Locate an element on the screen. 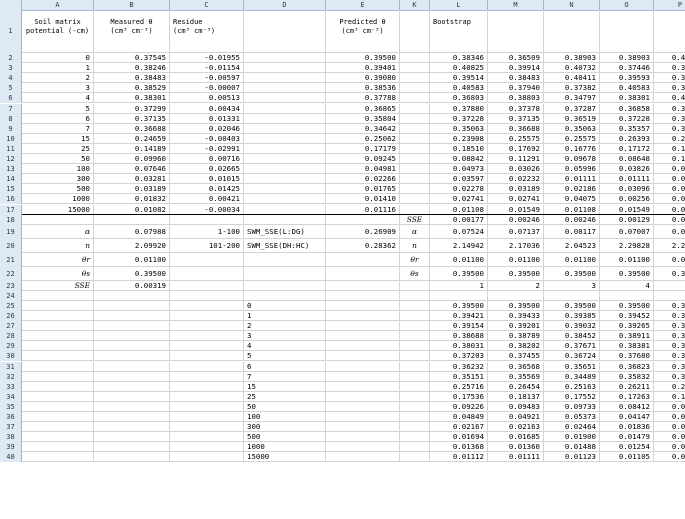  cell-d31: 6 is located at coordinates (285, 366).